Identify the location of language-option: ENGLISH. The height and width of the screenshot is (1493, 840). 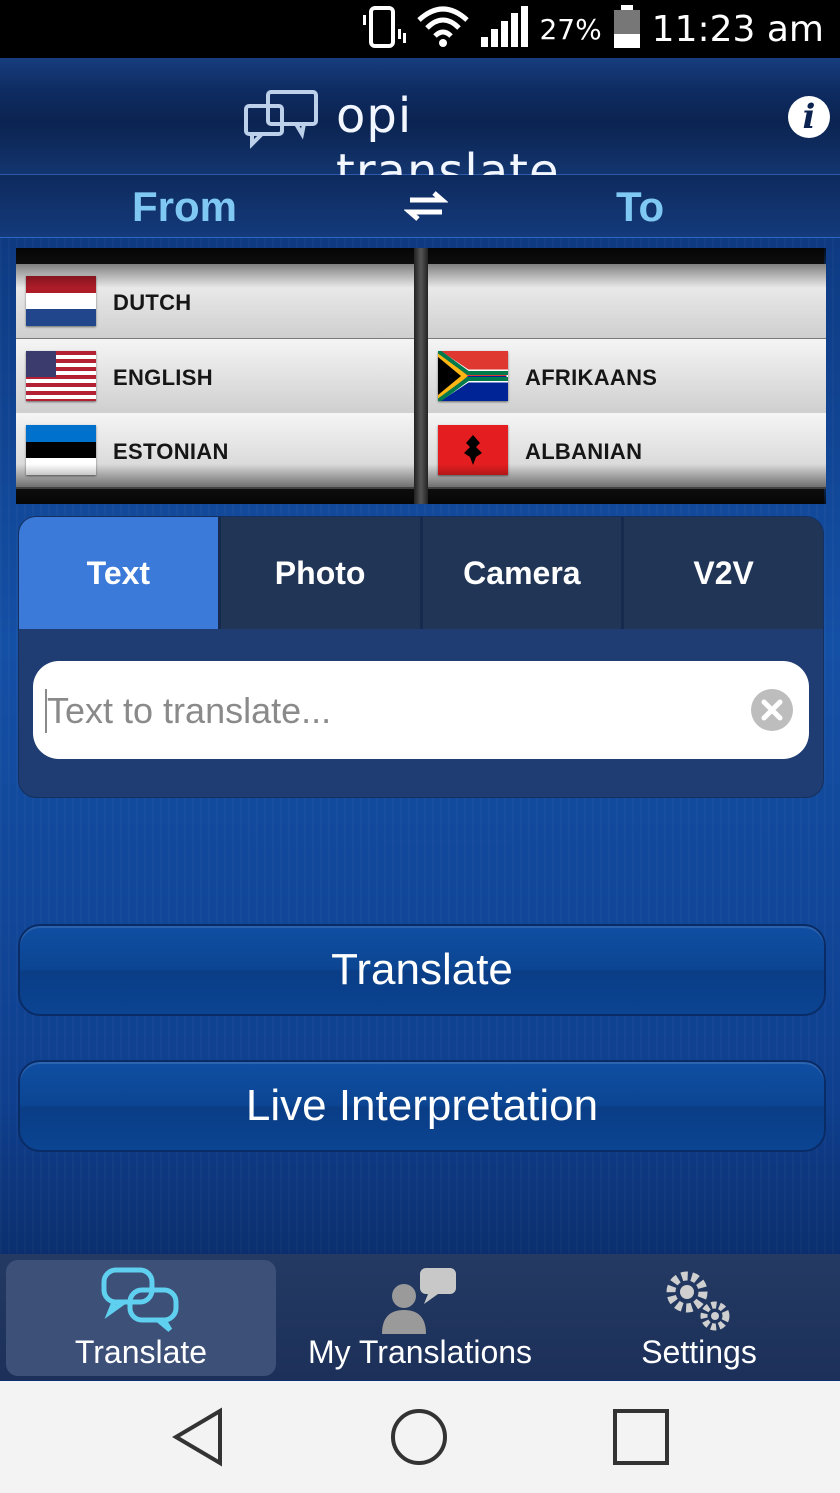
(215, 377).